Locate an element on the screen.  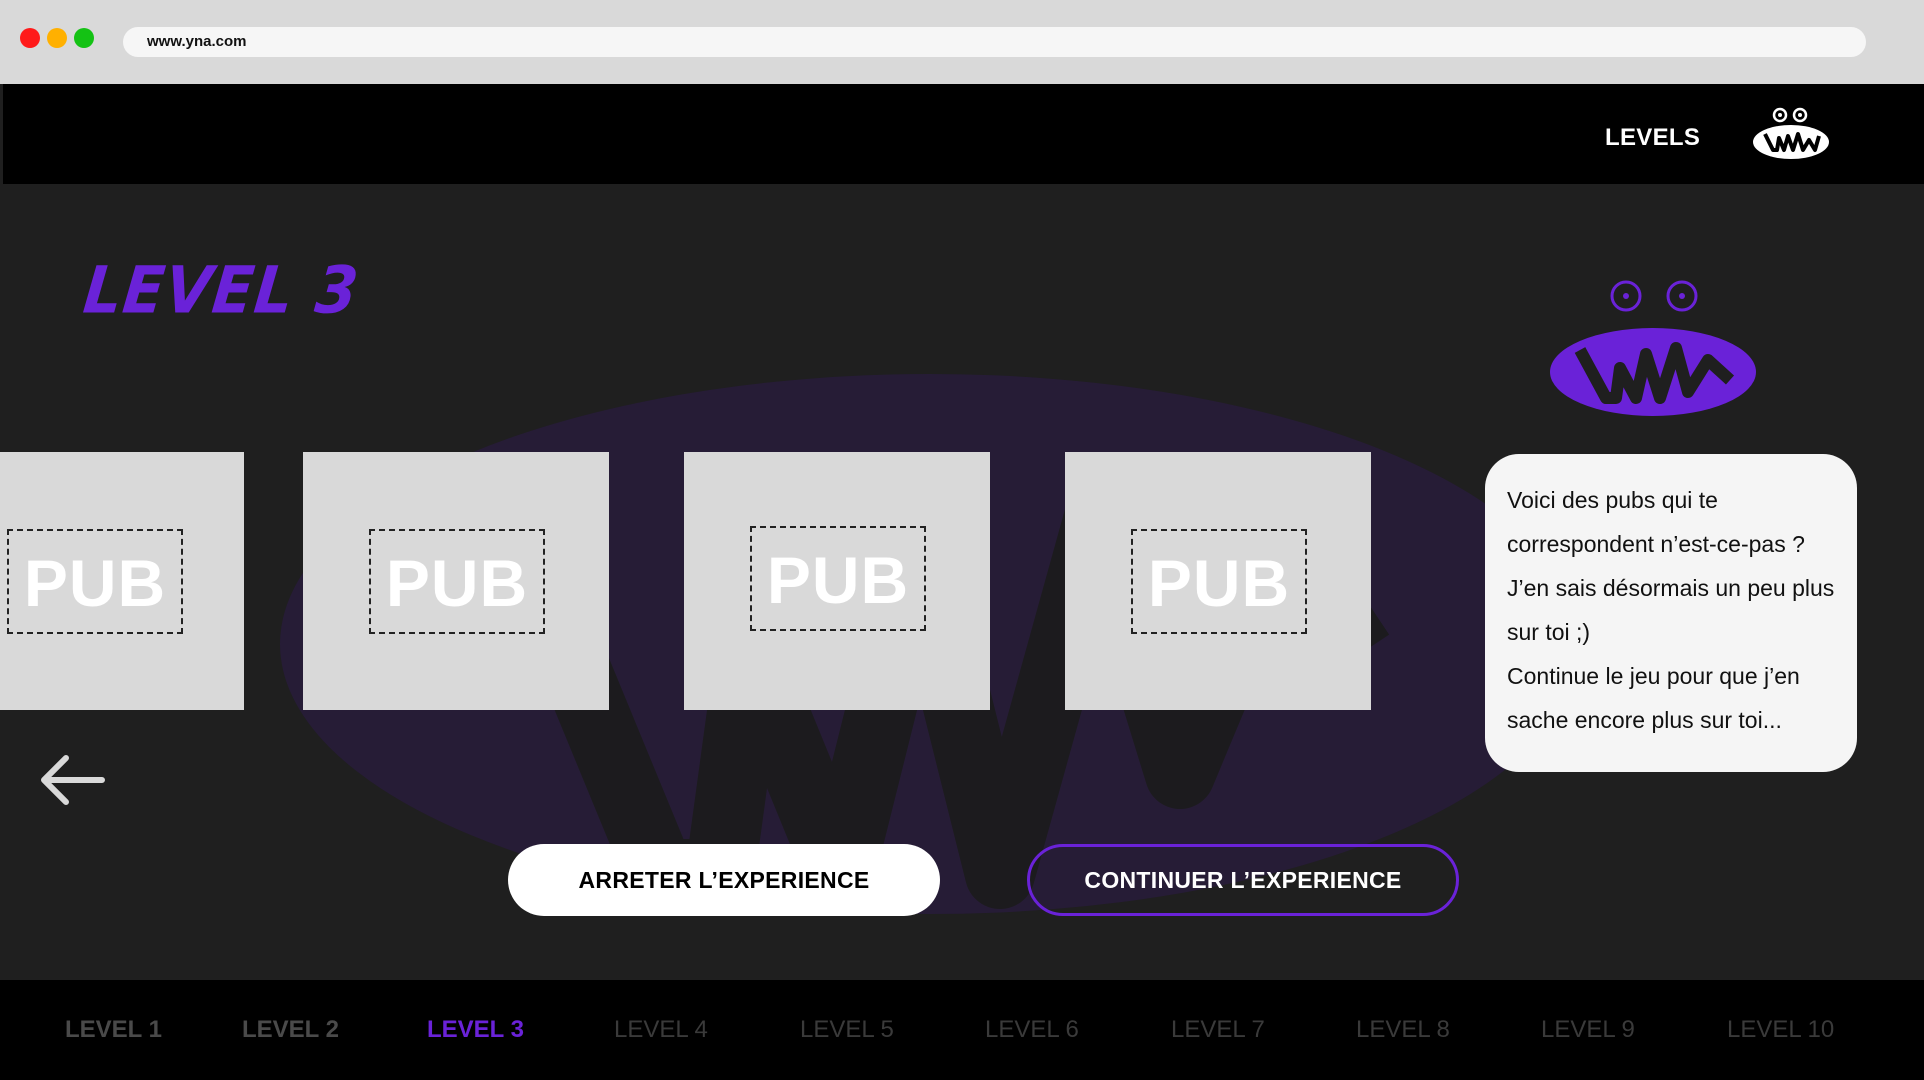
bubble-line: J’en sais désormais un peu plus is located at coordinates (1671, 588).